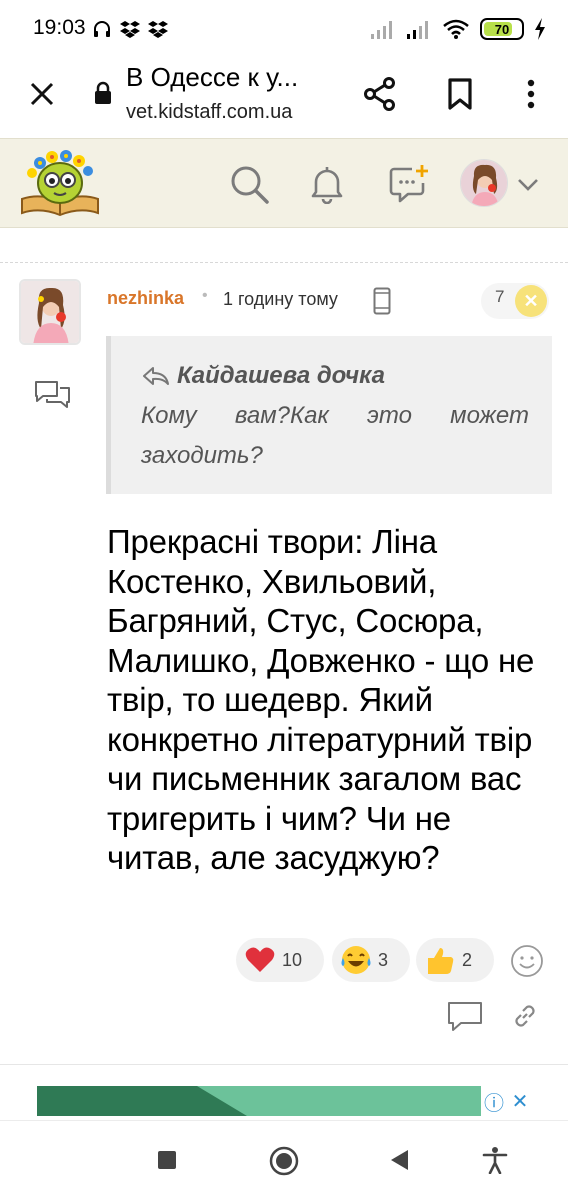 The height and width of the screenshot is (1200, 568). I want to click on close-icon, so click(42, 94).